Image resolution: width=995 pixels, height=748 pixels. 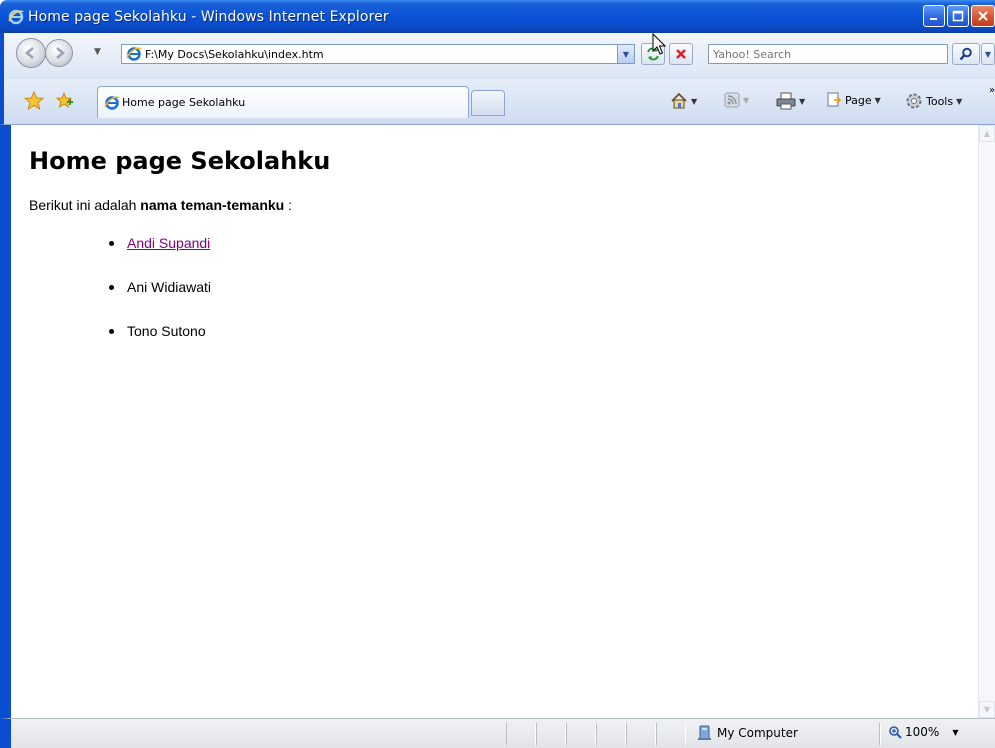 What do you see at coordinates (625, 54) in the screenshot?
I see `address-dropdown-button: ▼` at bounding box center [625, 54].